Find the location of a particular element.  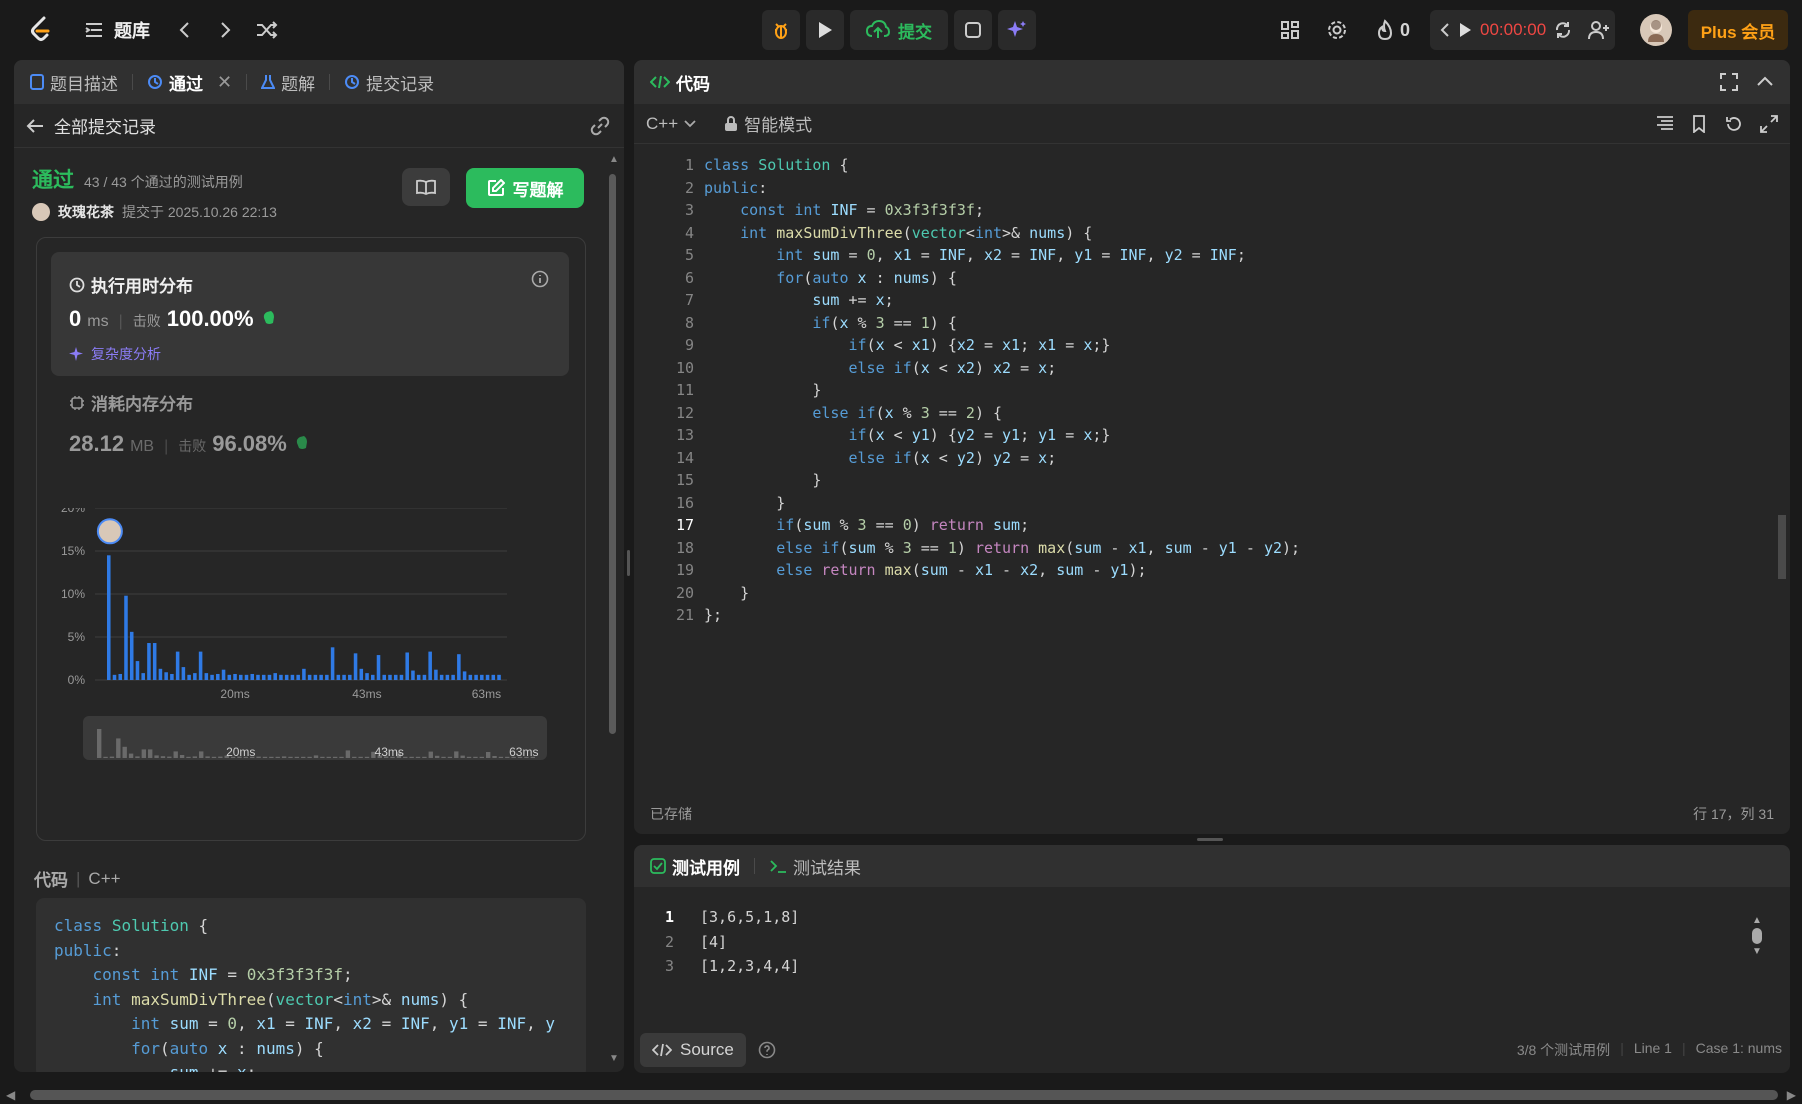

next-problem-button is located at coordinates (226, 30).